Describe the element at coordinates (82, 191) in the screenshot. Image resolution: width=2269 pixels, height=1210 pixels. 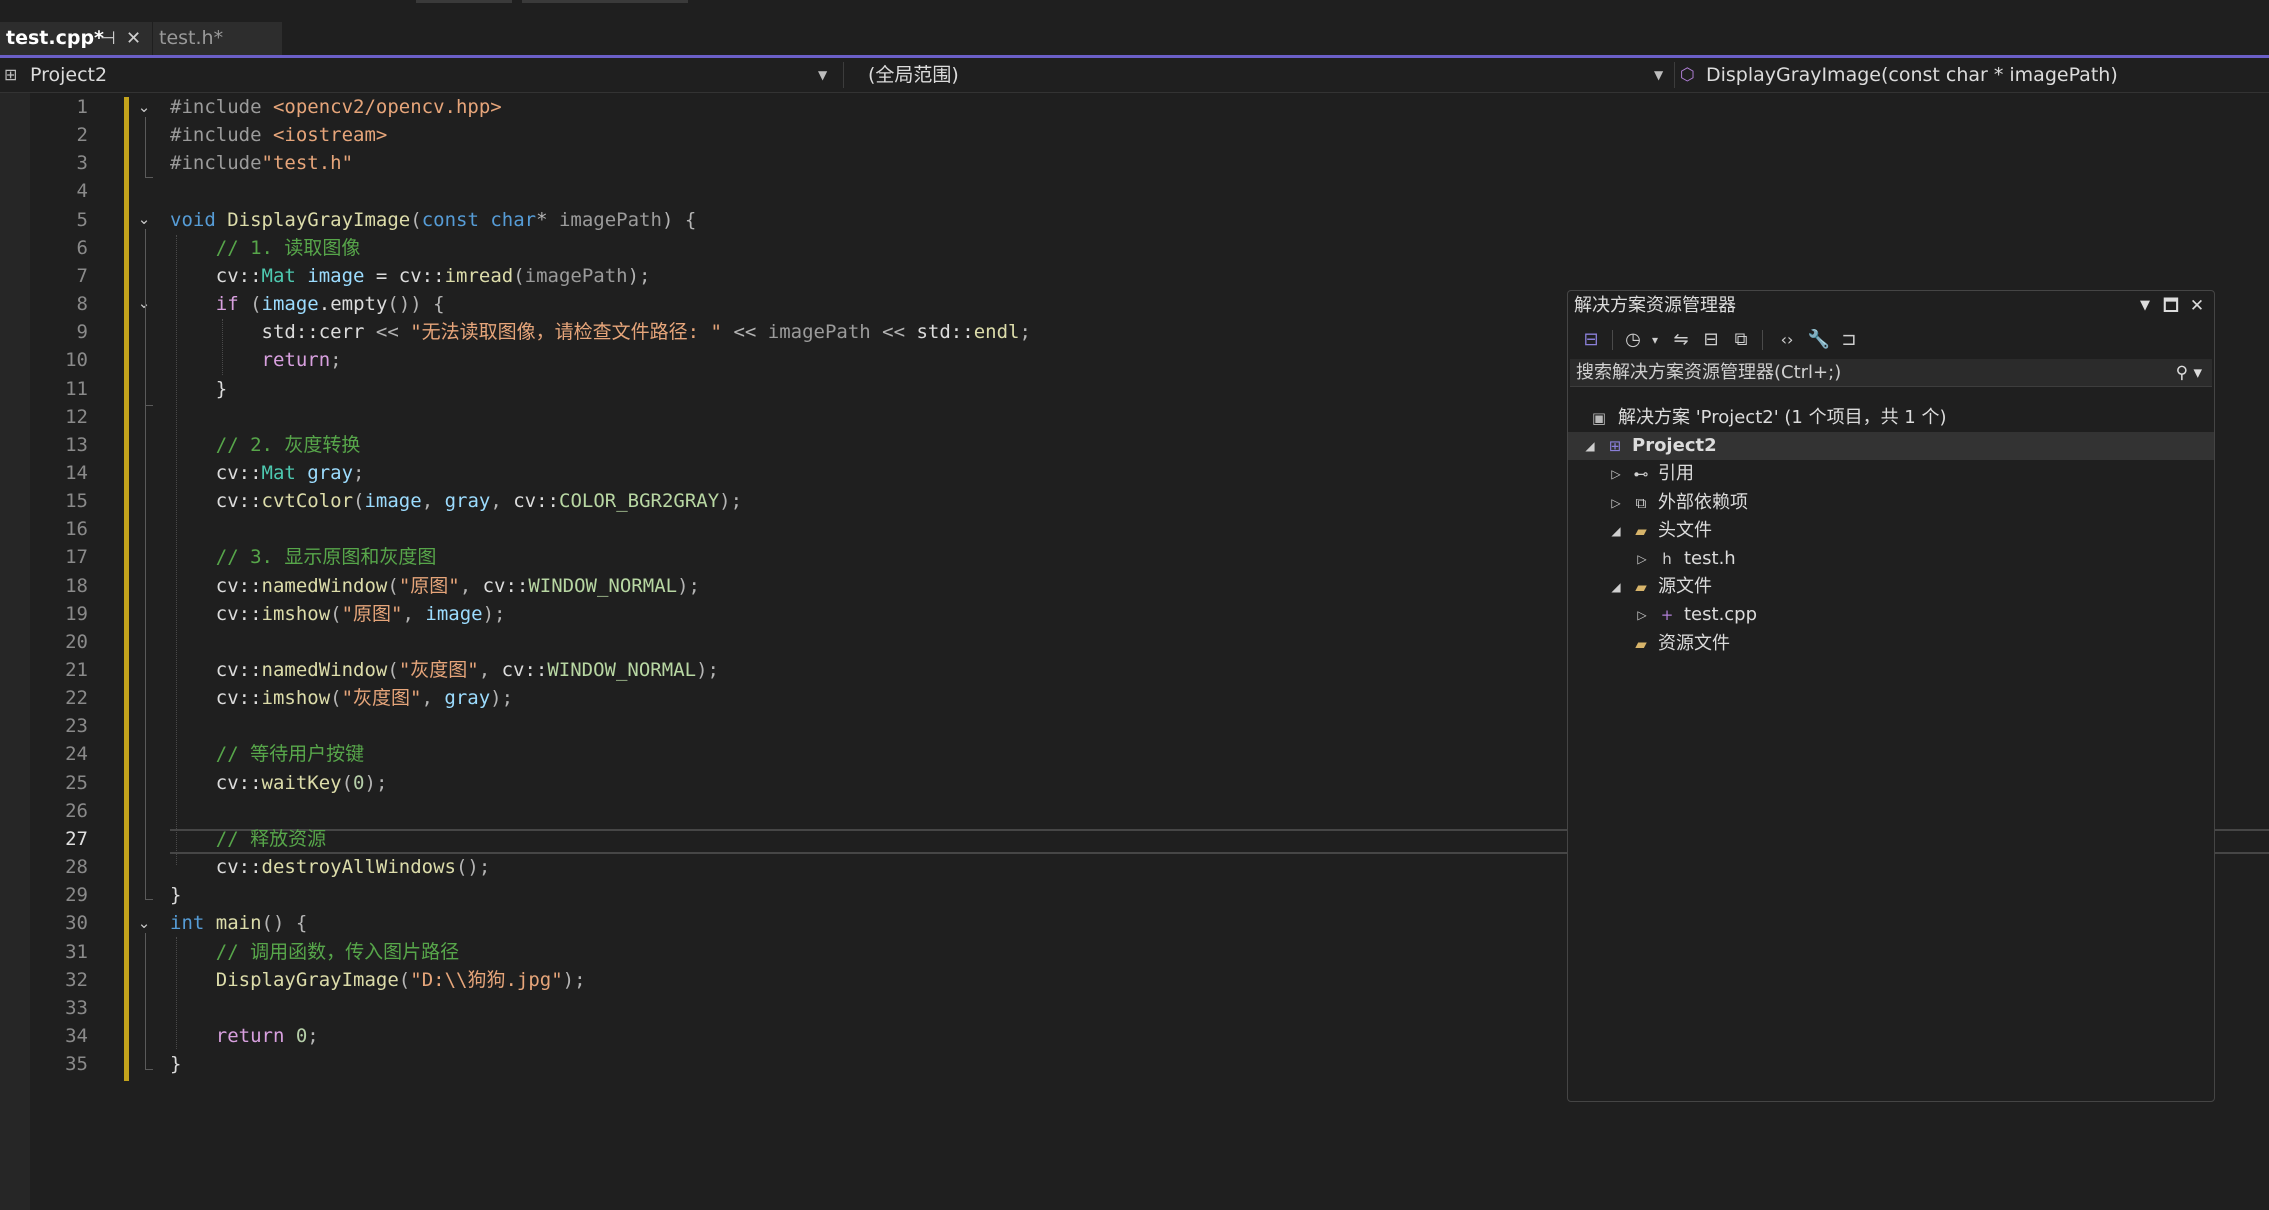
I see `line-number: 4` at that location.